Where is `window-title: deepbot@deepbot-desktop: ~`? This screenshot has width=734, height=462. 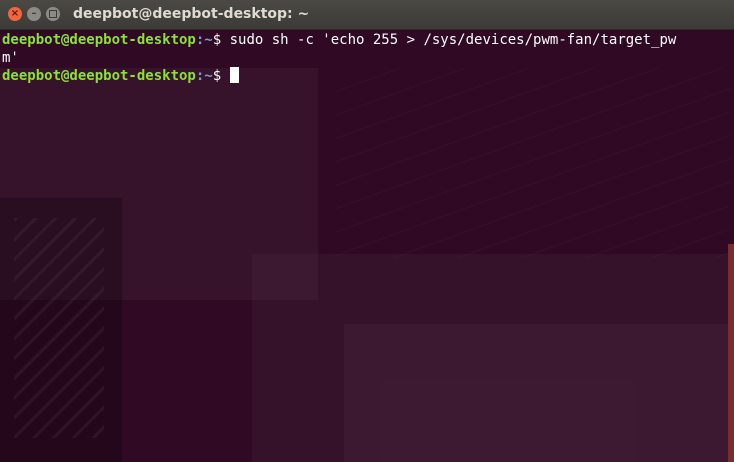
window-title: deepbot@deepbot-desktop: ~ is located at coordinates (191, 14).